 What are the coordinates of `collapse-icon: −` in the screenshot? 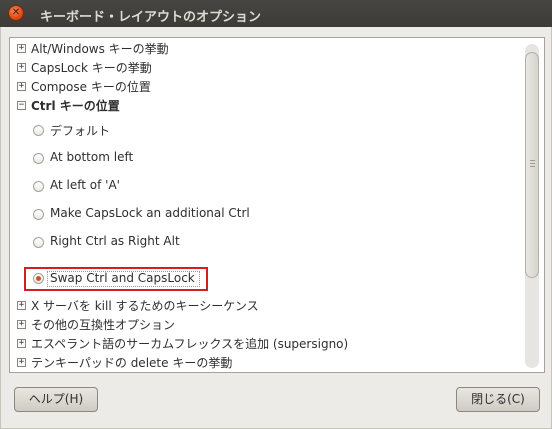 It's located at (21, 105).